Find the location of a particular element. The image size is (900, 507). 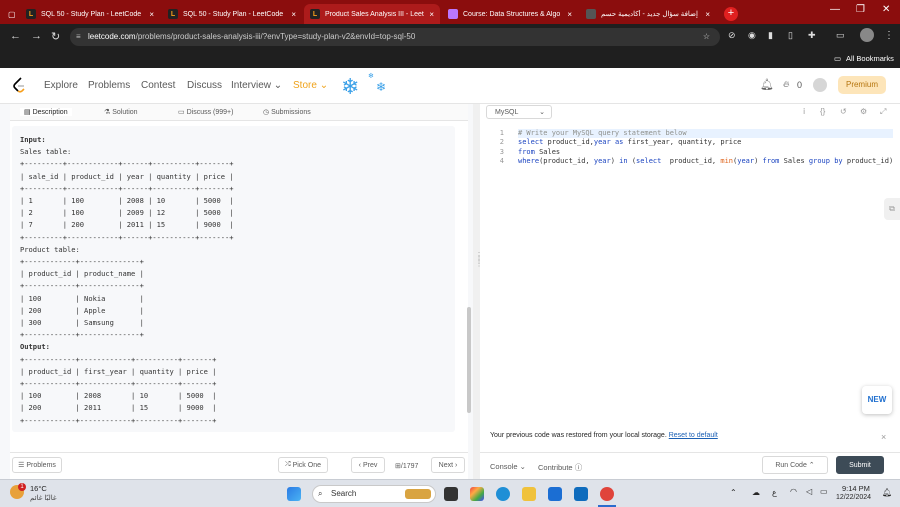

minimize-icon: — is located at coordinates (835, 9).